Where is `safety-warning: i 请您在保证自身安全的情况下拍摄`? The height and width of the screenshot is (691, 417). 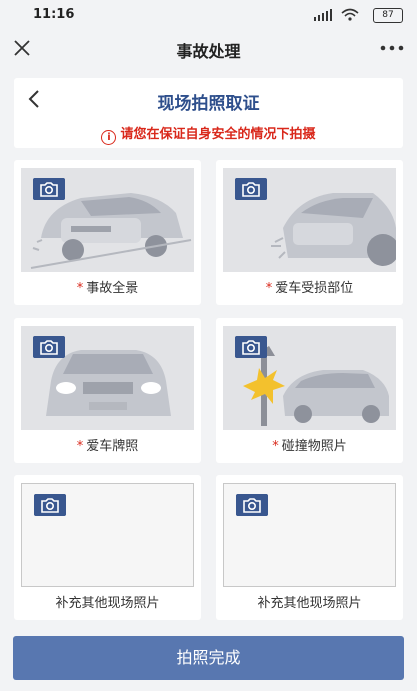
safety-warning: i 请您在保证自身安全的情况下拍摄 is located at coordinates (208, 134).